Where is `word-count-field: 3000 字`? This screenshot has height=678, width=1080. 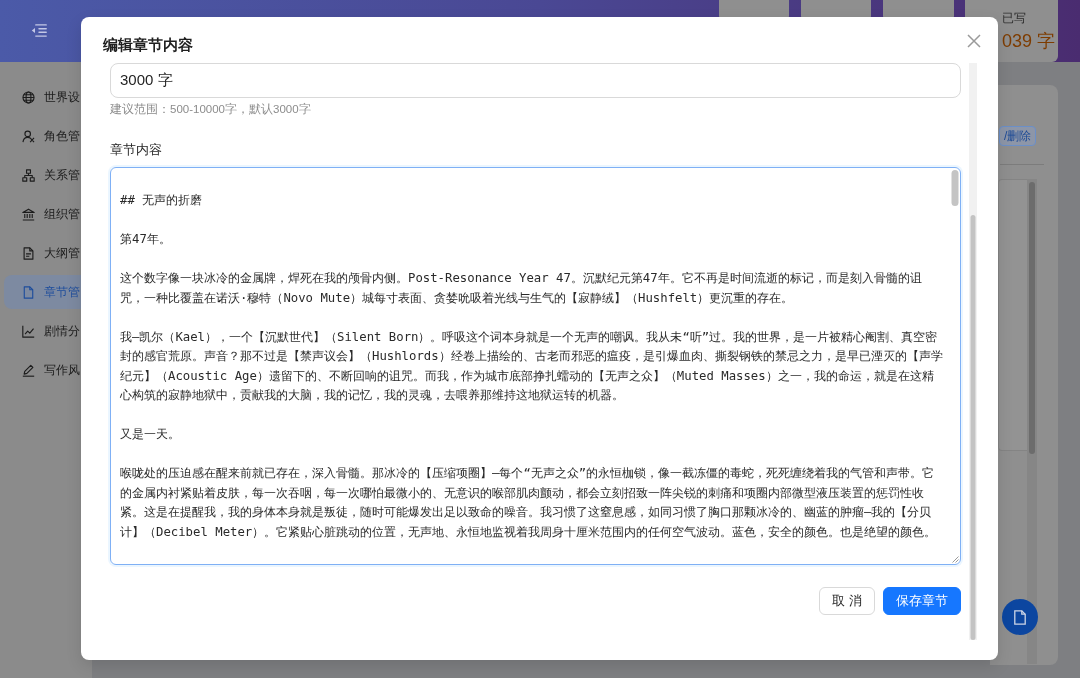
word-count-field: 3000 字 is located at coordinates (535, 80).